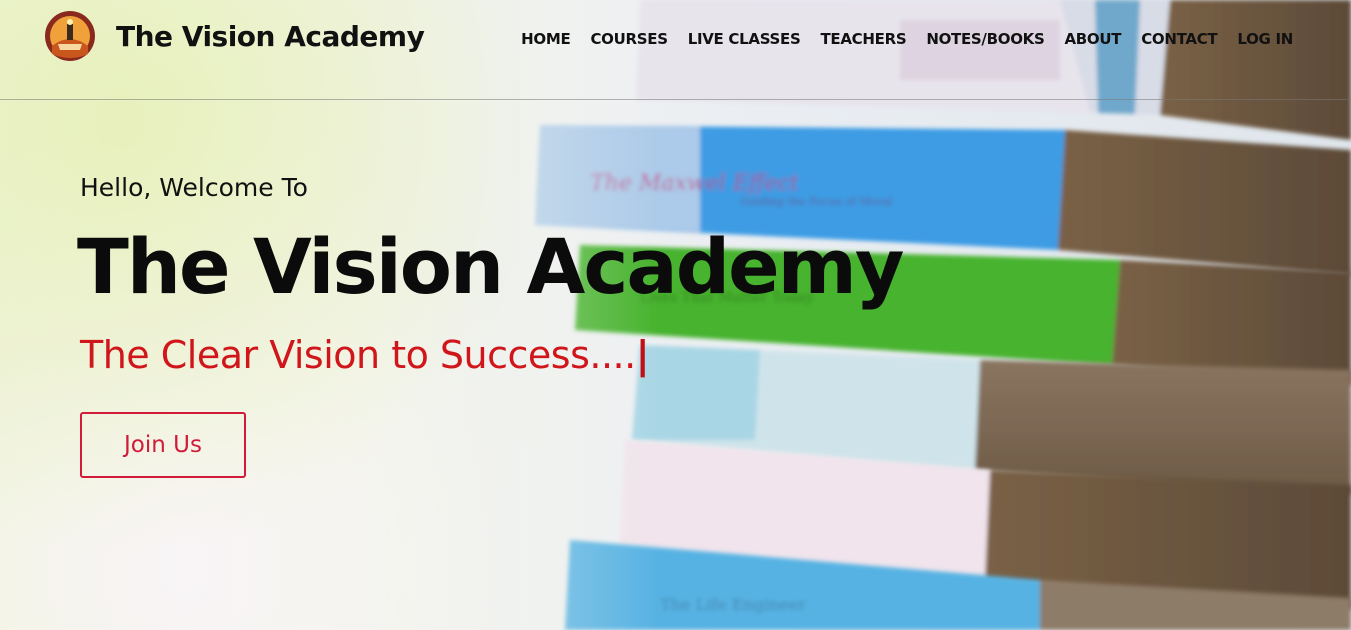 This screenshot has height=630, width=1351. I want to click on typing-caret: |, so click(642, 355).